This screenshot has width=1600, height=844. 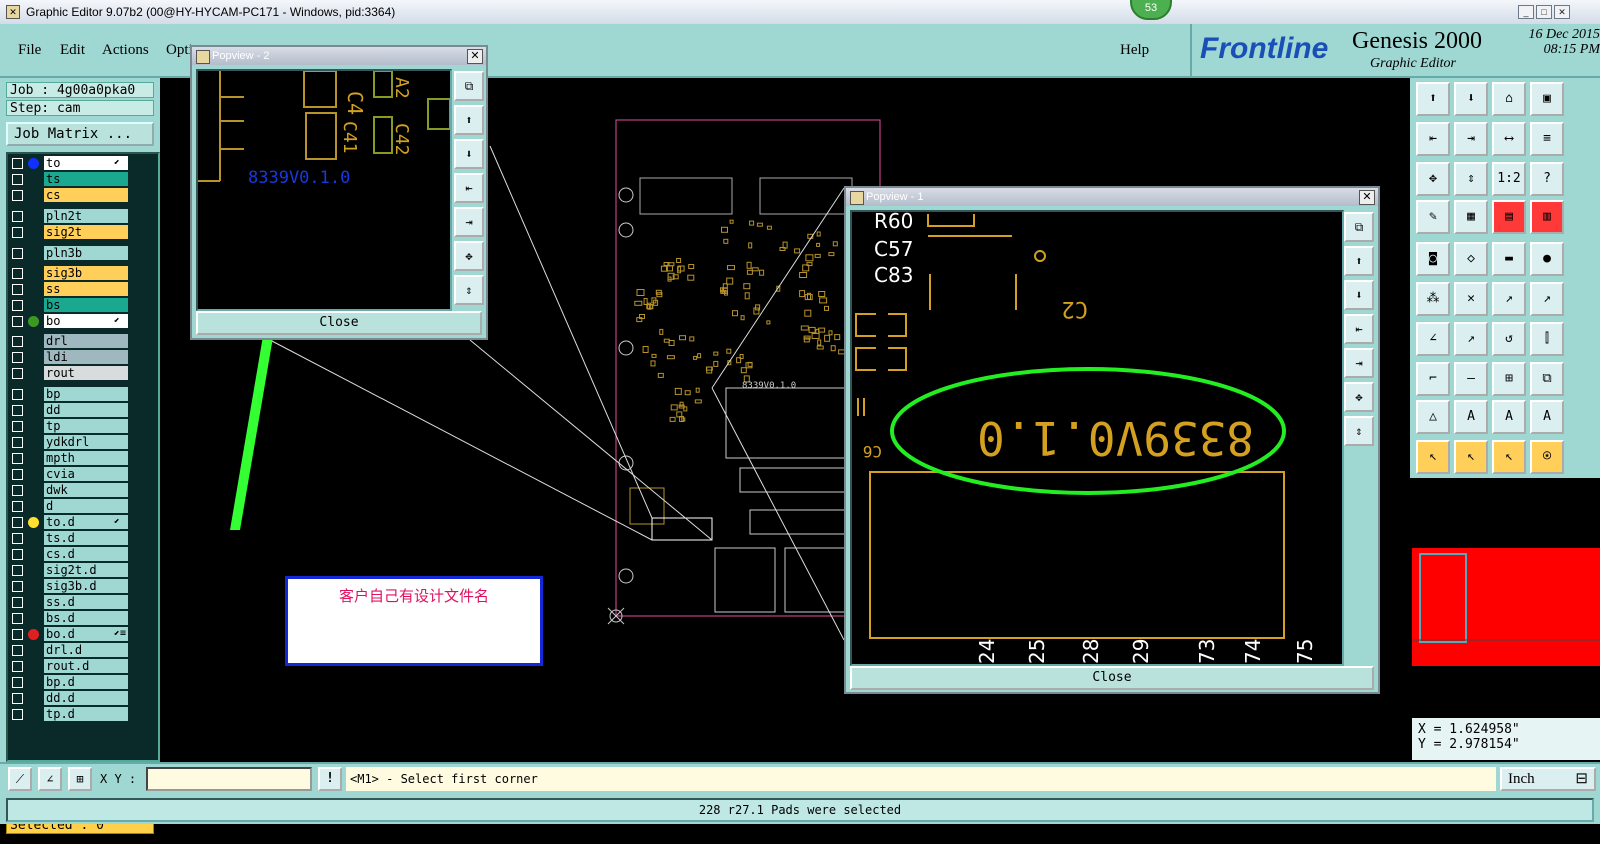 What do you see at coordinates (86, 426) in the screenshot?
I see `layer-name: tp` at bounding box center [86, 426].